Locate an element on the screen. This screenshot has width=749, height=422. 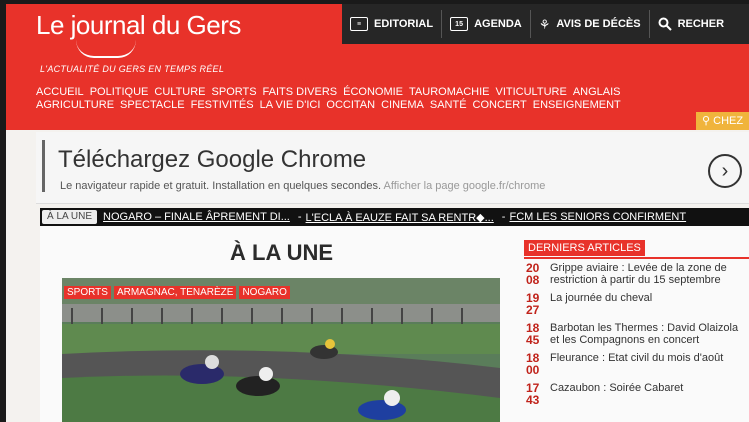
nav-item: FESTIVITÉS is located at coordinates (222, 105).